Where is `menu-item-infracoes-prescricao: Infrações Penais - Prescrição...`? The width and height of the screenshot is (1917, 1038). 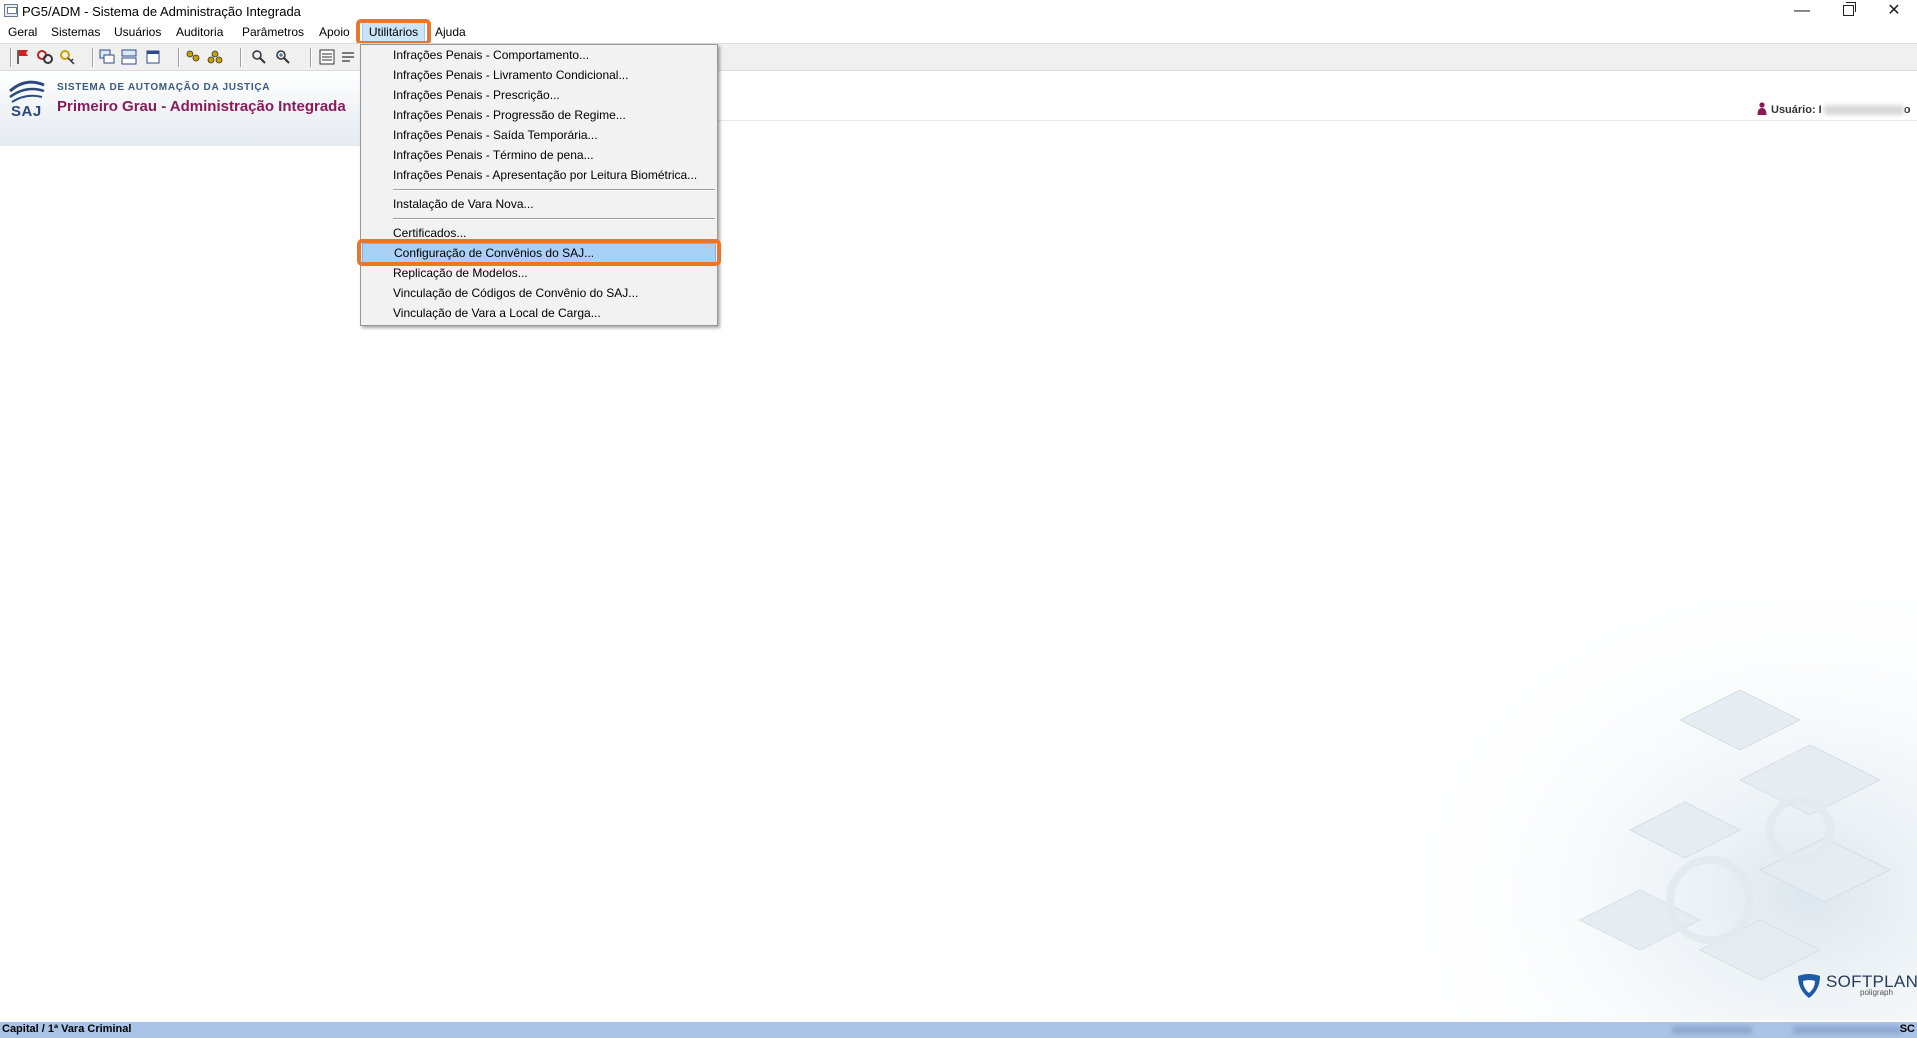 menu-item-infracoes-prescricao: Infrações Penais - Prescrição... is located at coordinates (539, 95).